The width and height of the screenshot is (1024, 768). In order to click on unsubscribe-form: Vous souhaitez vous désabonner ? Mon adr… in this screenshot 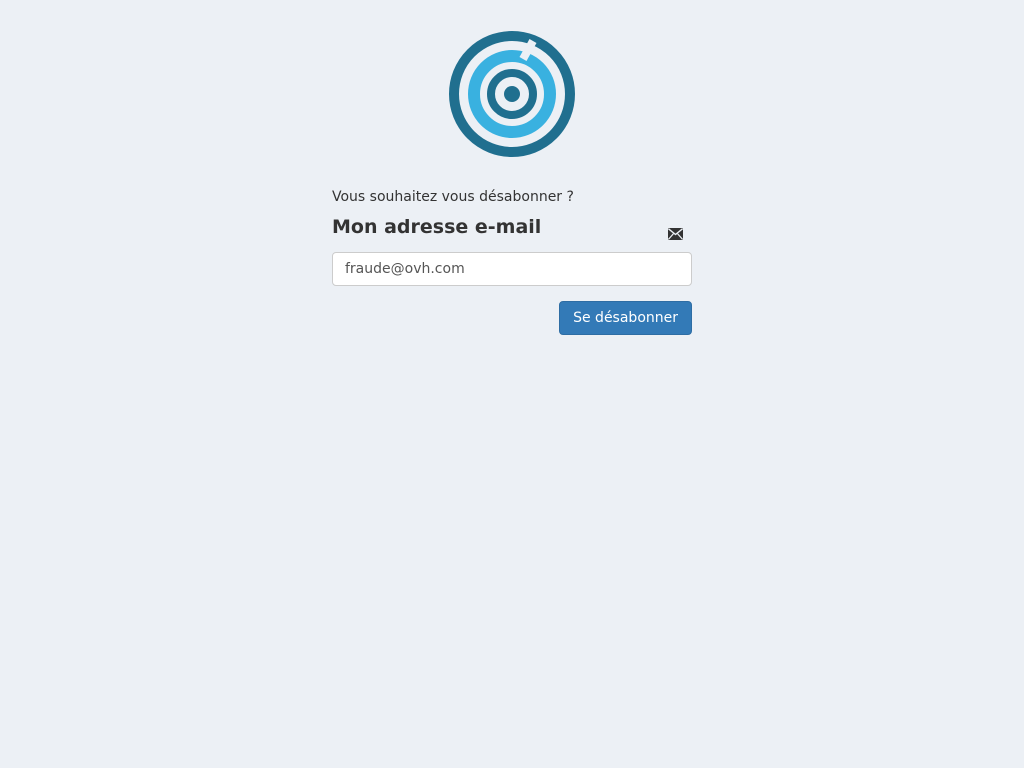, I will do `click(512, 261)`.